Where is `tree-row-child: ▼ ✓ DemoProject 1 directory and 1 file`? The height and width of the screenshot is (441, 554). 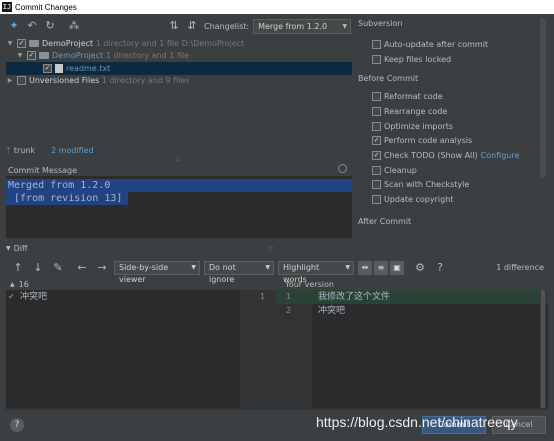 tree-row-child: ▼ ✓ DemoProject 1 directory and 1 file is located at coordinates (179, 56).